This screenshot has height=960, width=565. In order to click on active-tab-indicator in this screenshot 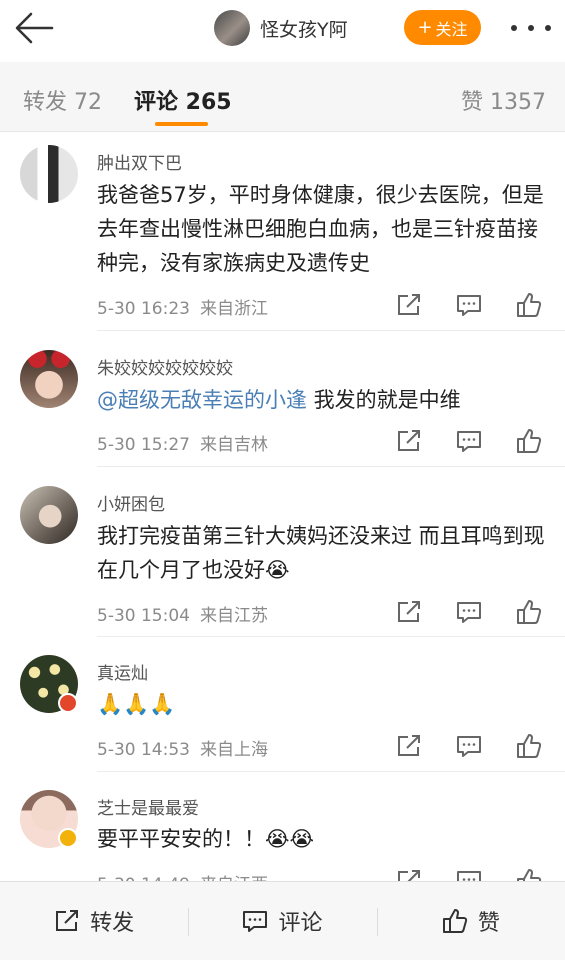, I will do `click(181, 124)`.